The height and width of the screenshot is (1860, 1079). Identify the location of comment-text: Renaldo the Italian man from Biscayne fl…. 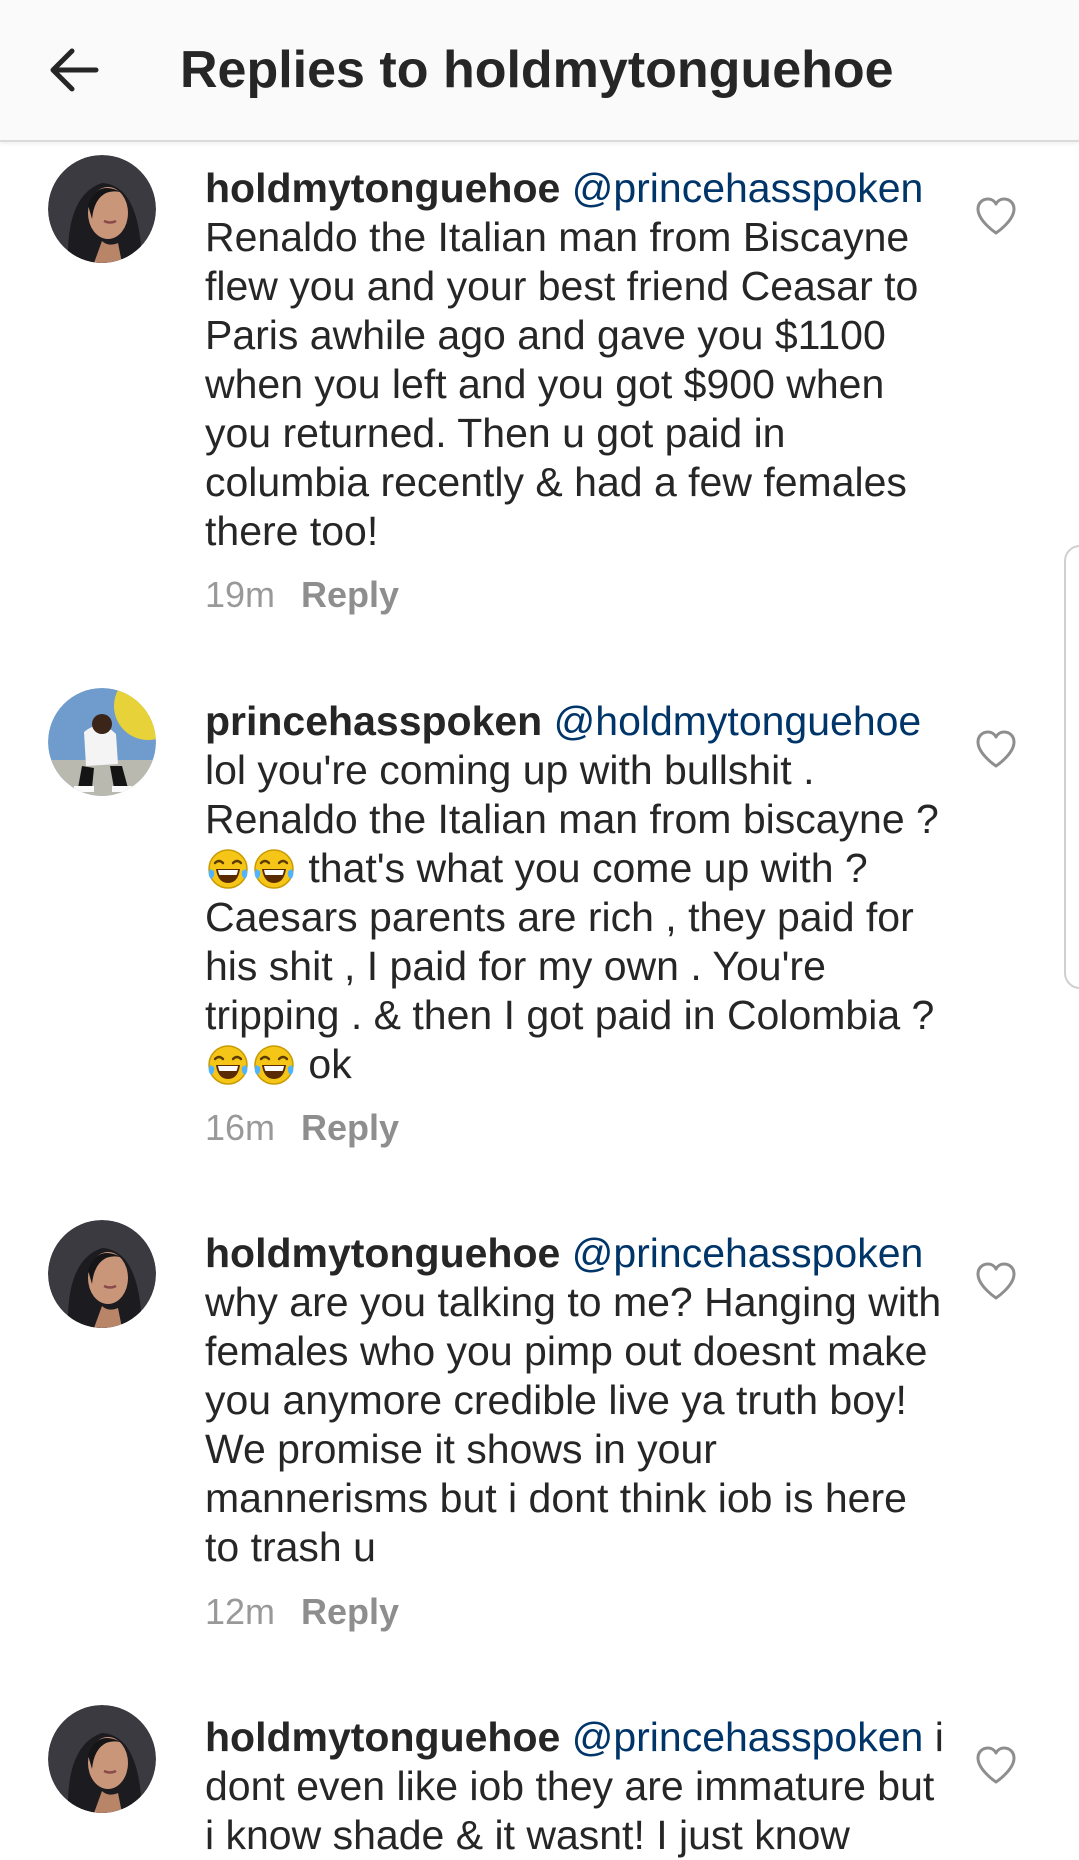
(562, 384).